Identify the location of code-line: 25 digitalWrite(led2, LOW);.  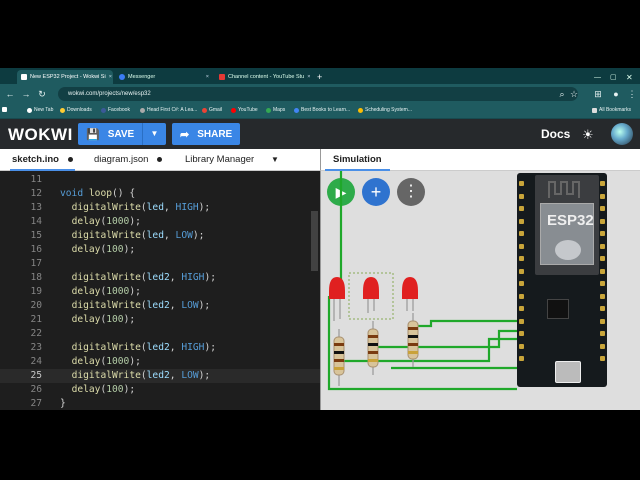
(160, 376).